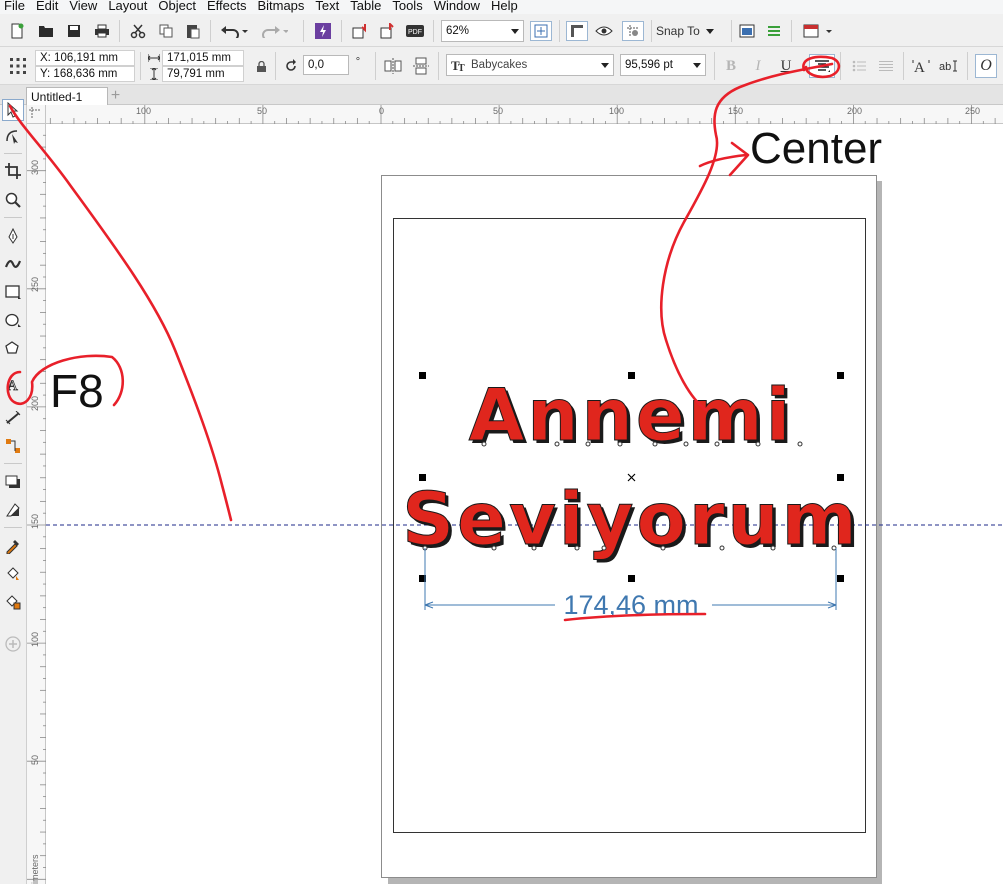  Describe the element at coordinates (13, 546) in the screenshot. I see `color-eyedropper-tool-icon` at that location.